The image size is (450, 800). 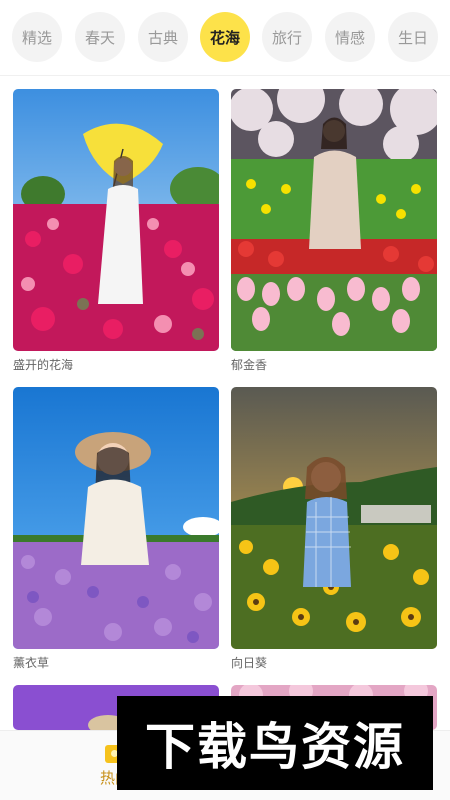 I want to click on category-tab-qinggan: 情感, so click(x=350, y=37).